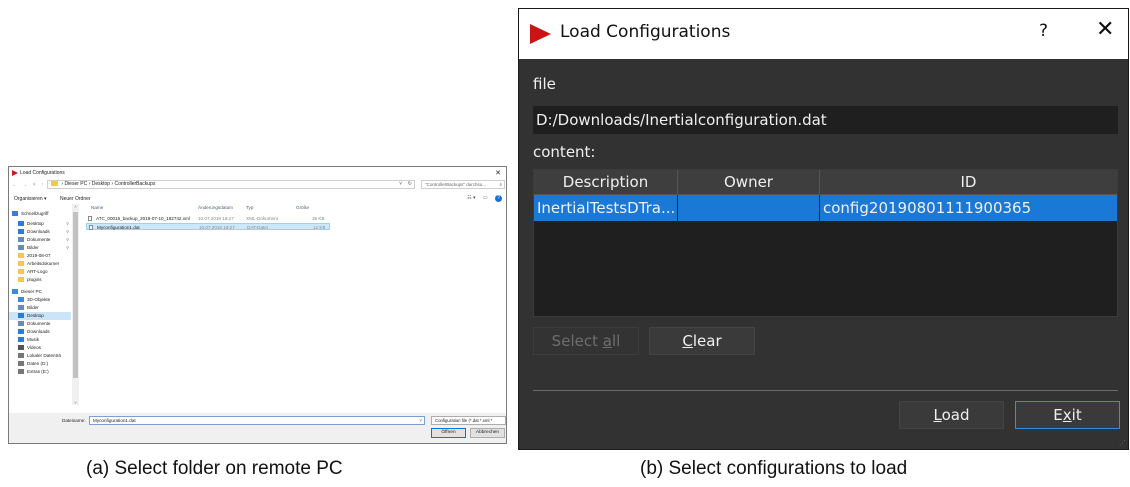 The width and height of the screenshot is (1130, 487). I want to click on music-icon, so click(21, 340).